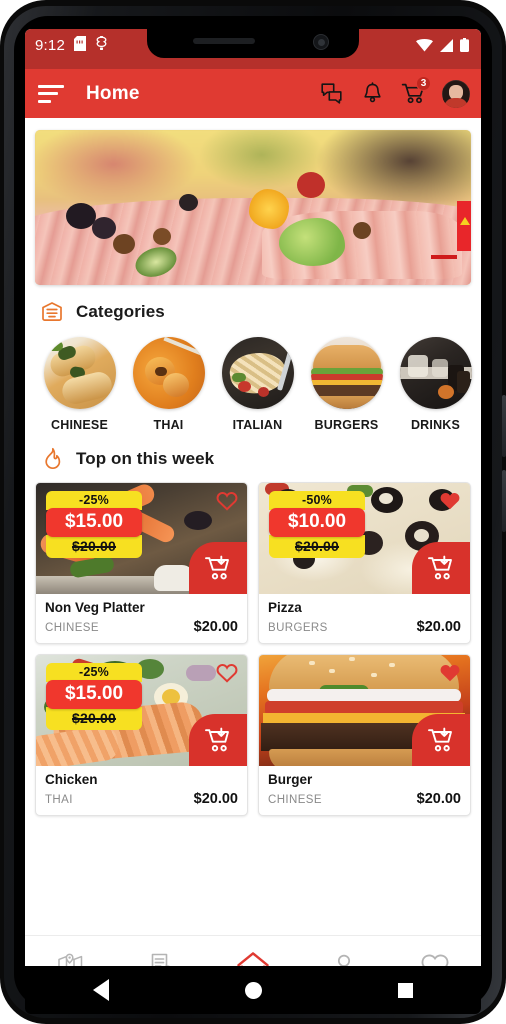  What do you see at coordinates (168, 425) in the screenshot?
I see `category-label: THAI` at bounding box center [168, 425].